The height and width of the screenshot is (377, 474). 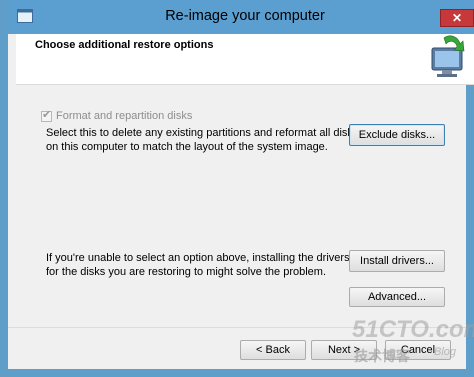 I want to click on close-button: ✕, so click(x=457, y=18).